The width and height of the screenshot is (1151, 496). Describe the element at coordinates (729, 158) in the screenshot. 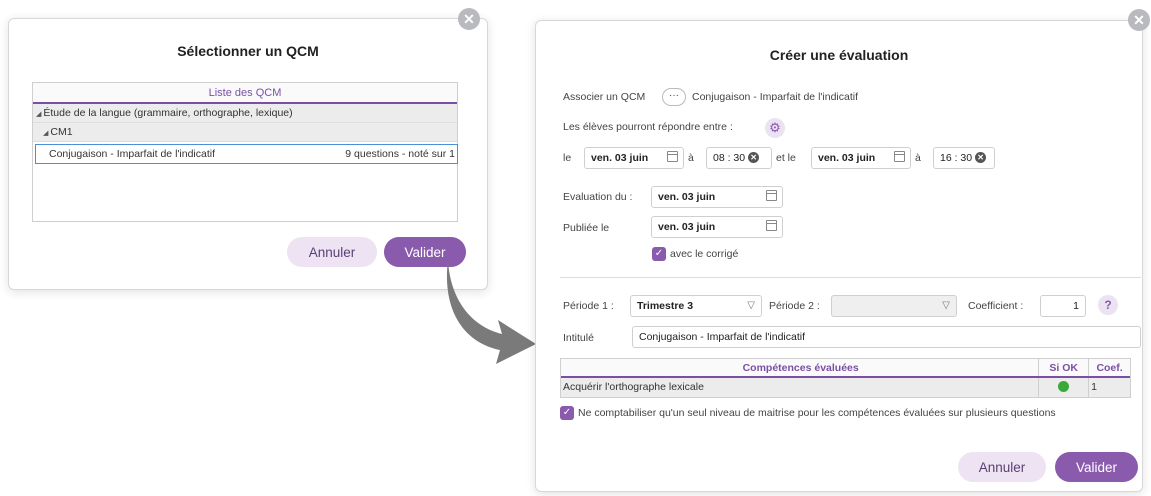

I see `start-time-value: 08 : 30` at that location.